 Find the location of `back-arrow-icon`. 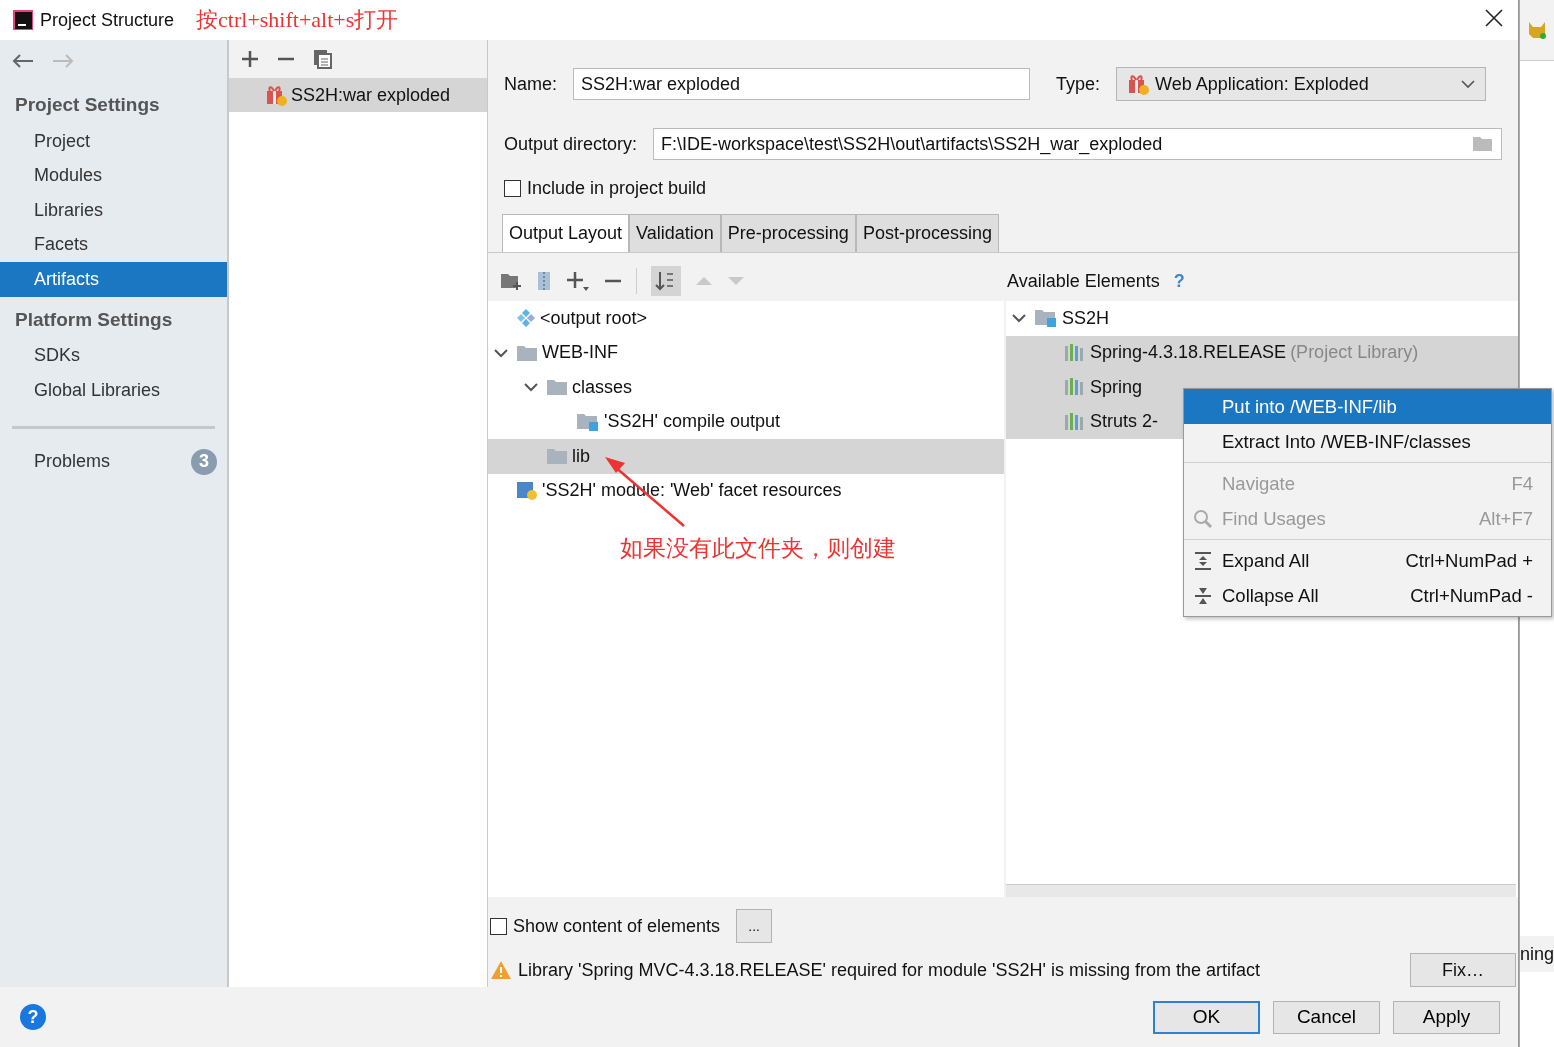

back-arrow-icon is located at coordinates (23, 61).